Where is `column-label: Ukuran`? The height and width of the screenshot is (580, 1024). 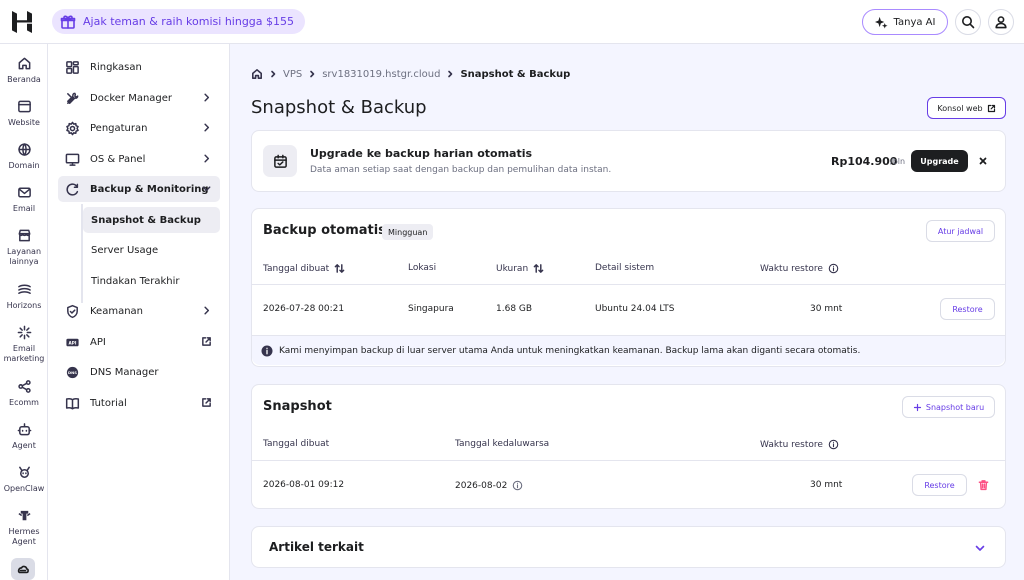
column-label: Ukuran is located at coordinates (512, 268).